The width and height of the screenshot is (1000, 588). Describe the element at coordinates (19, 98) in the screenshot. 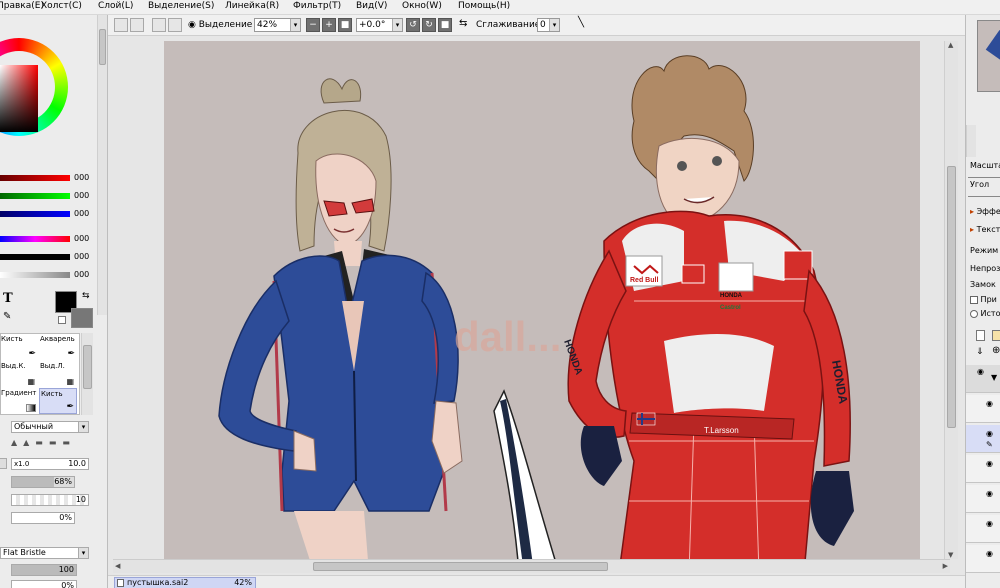

I see `color-square` at that location.